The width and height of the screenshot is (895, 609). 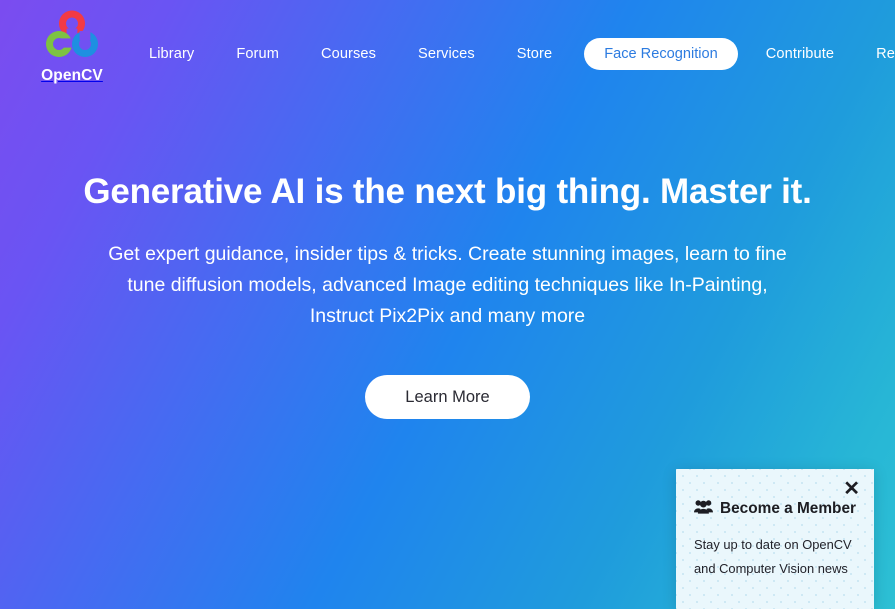 I want to click on nav-item-forum: Forum, so click(x=257, y=54).